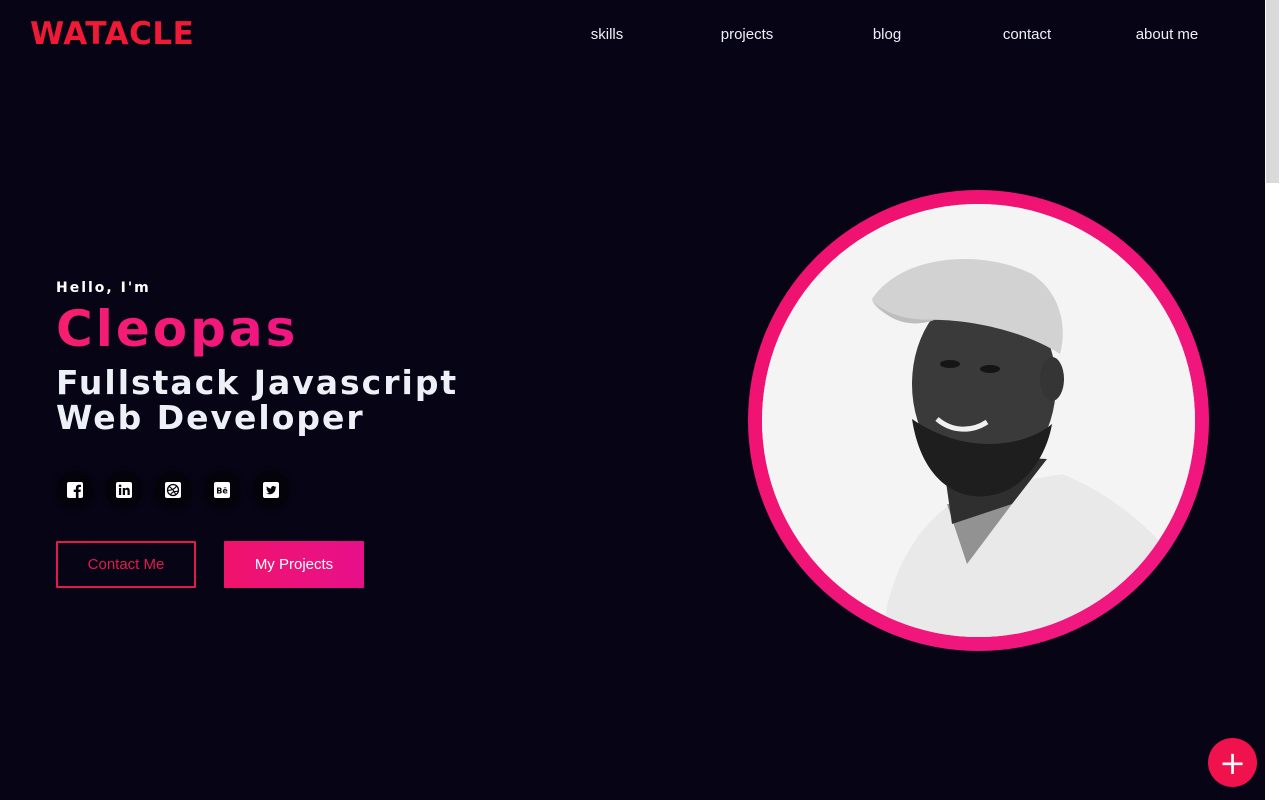  I want to click on scrollbar-thumb, so click(1272, 91).